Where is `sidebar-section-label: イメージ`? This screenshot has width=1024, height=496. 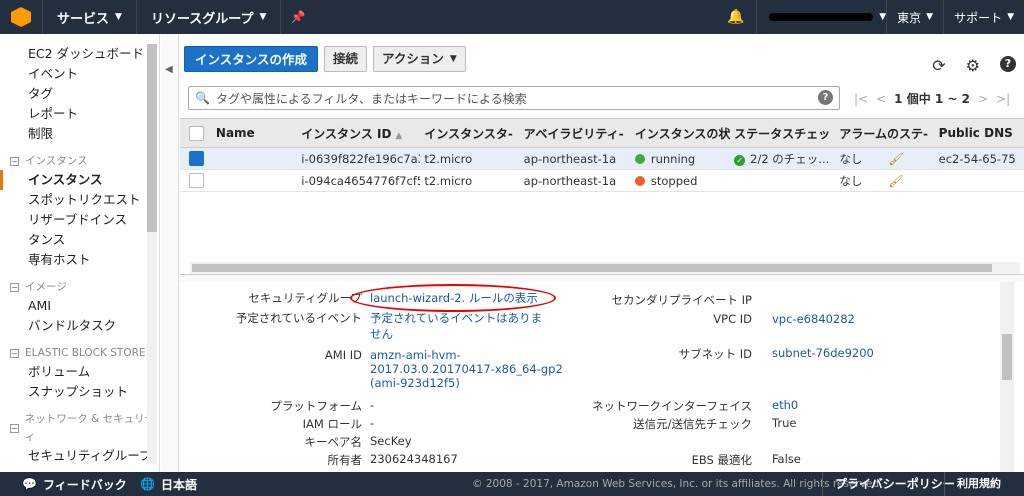 sidebar-section-label: イメージ is located at coordinates (46, 287).